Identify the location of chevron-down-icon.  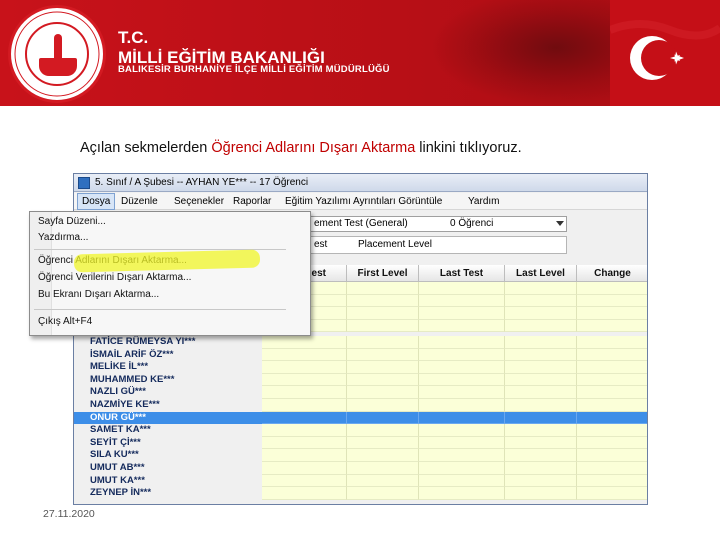
(560, 223).